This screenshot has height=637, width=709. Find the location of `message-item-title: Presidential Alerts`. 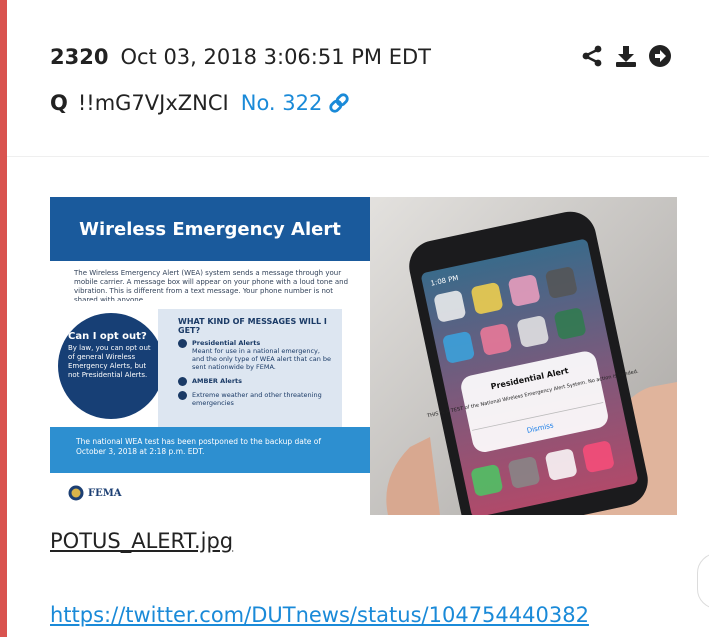

message-item-title: Presidential Alerts is located at coordinates (226, 343).